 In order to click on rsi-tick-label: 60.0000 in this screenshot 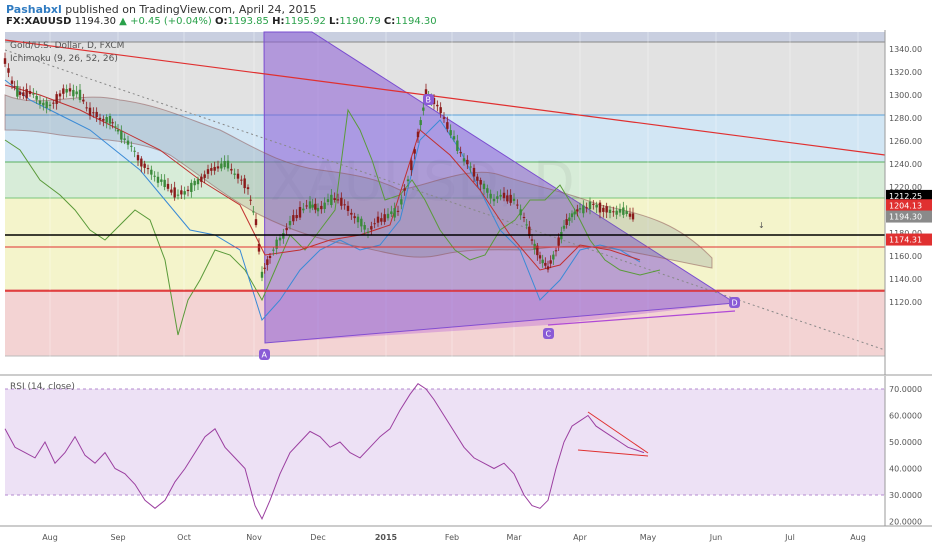, I will do `click(905, 416)`.